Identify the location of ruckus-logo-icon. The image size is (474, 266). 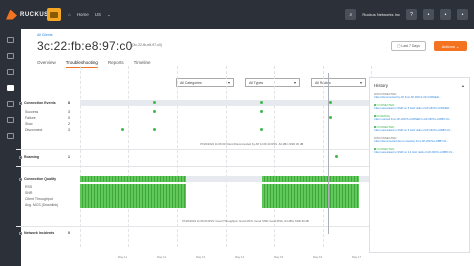
(11, 14).